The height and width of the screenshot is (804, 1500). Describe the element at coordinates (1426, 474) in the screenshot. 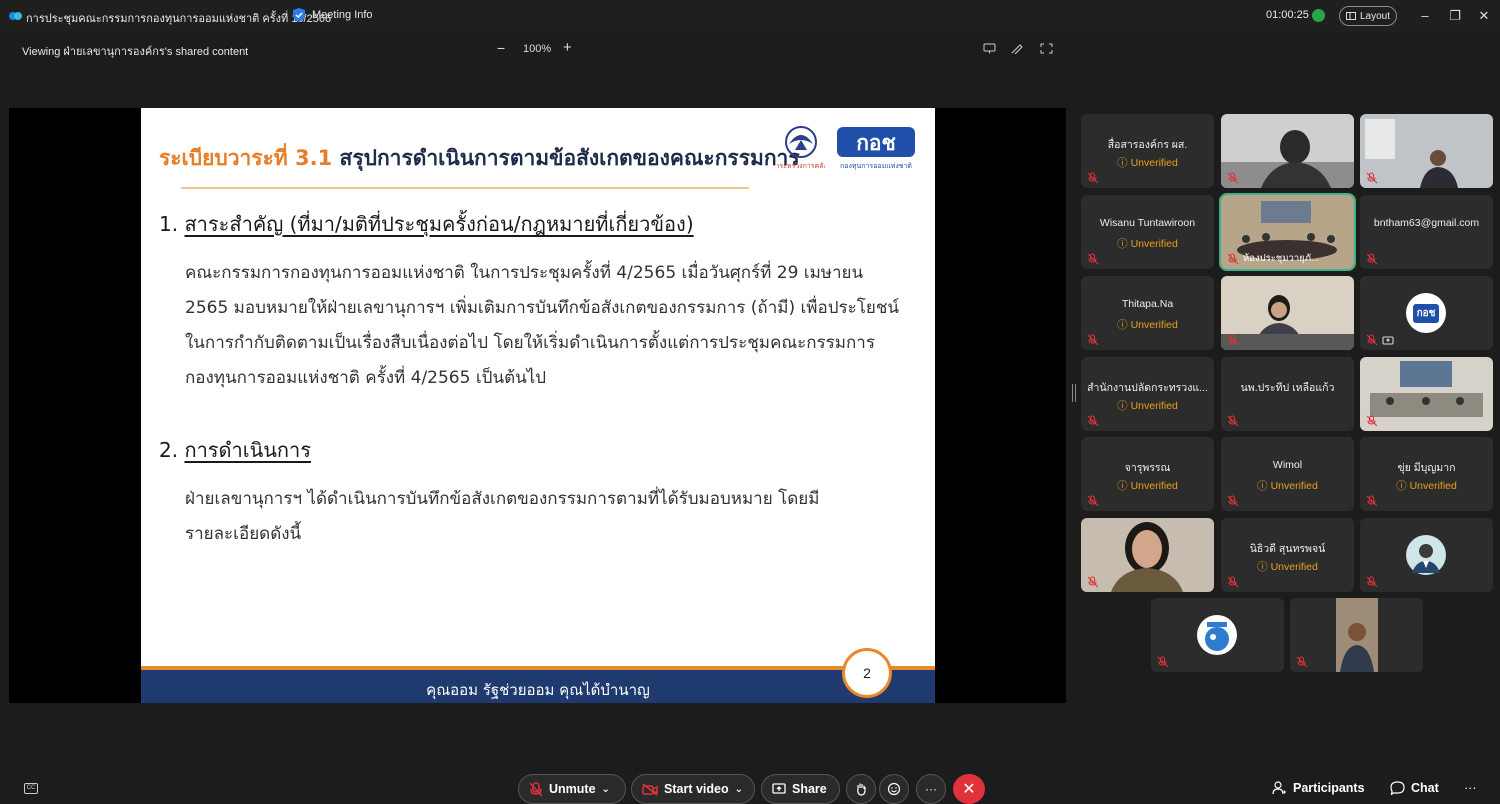

I see `participant-tile: ขุ่ย มีบุญมาก ⓘ Unverified` at that location.